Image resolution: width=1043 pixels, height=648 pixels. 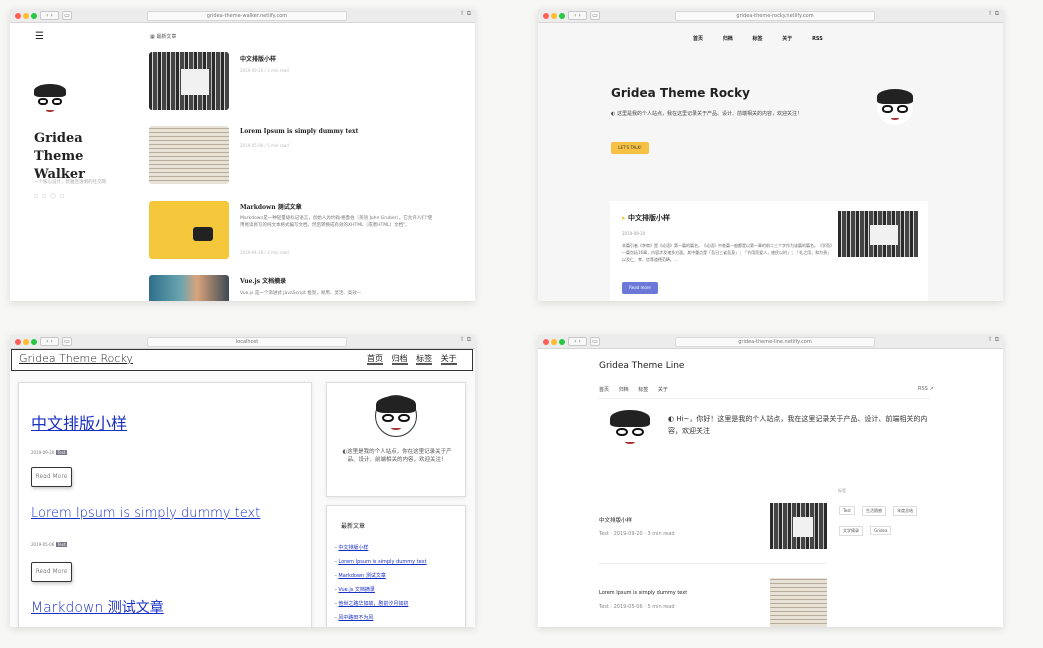 What do you see at coordinates (382, 562) in the screenshot?
I see `recent-post-link-text: Lorem Ipsum is simply dummy text` at bounding box center [382, 562].